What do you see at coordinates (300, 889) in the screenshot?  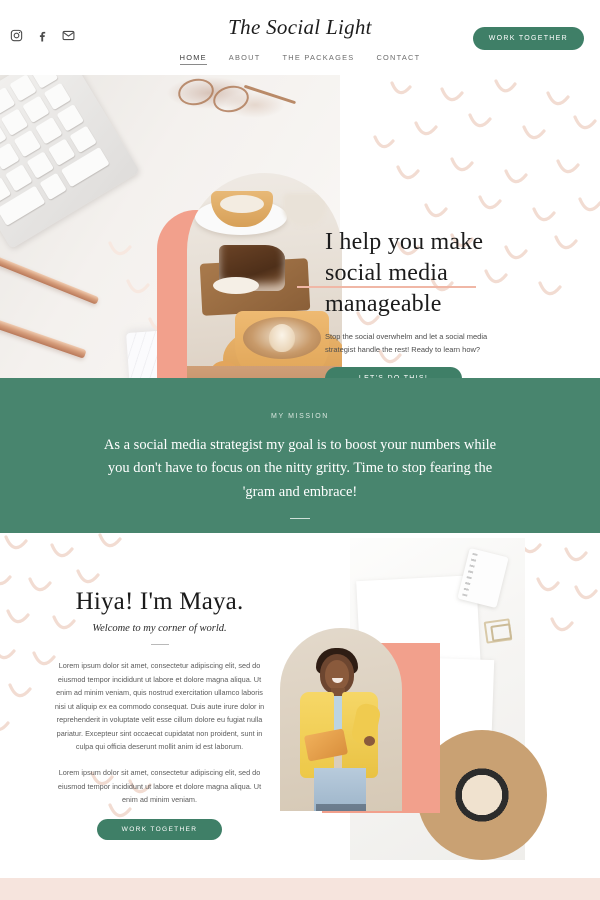 I see `footer-blush-band` at bounding box center [300, 889].